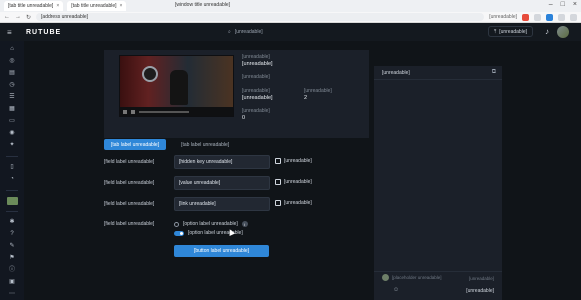 The width and height of the screenshot is (581, 300). Describe the element at coordinates (179, 87) in the screenshot. I see `preview-figure` at that location.